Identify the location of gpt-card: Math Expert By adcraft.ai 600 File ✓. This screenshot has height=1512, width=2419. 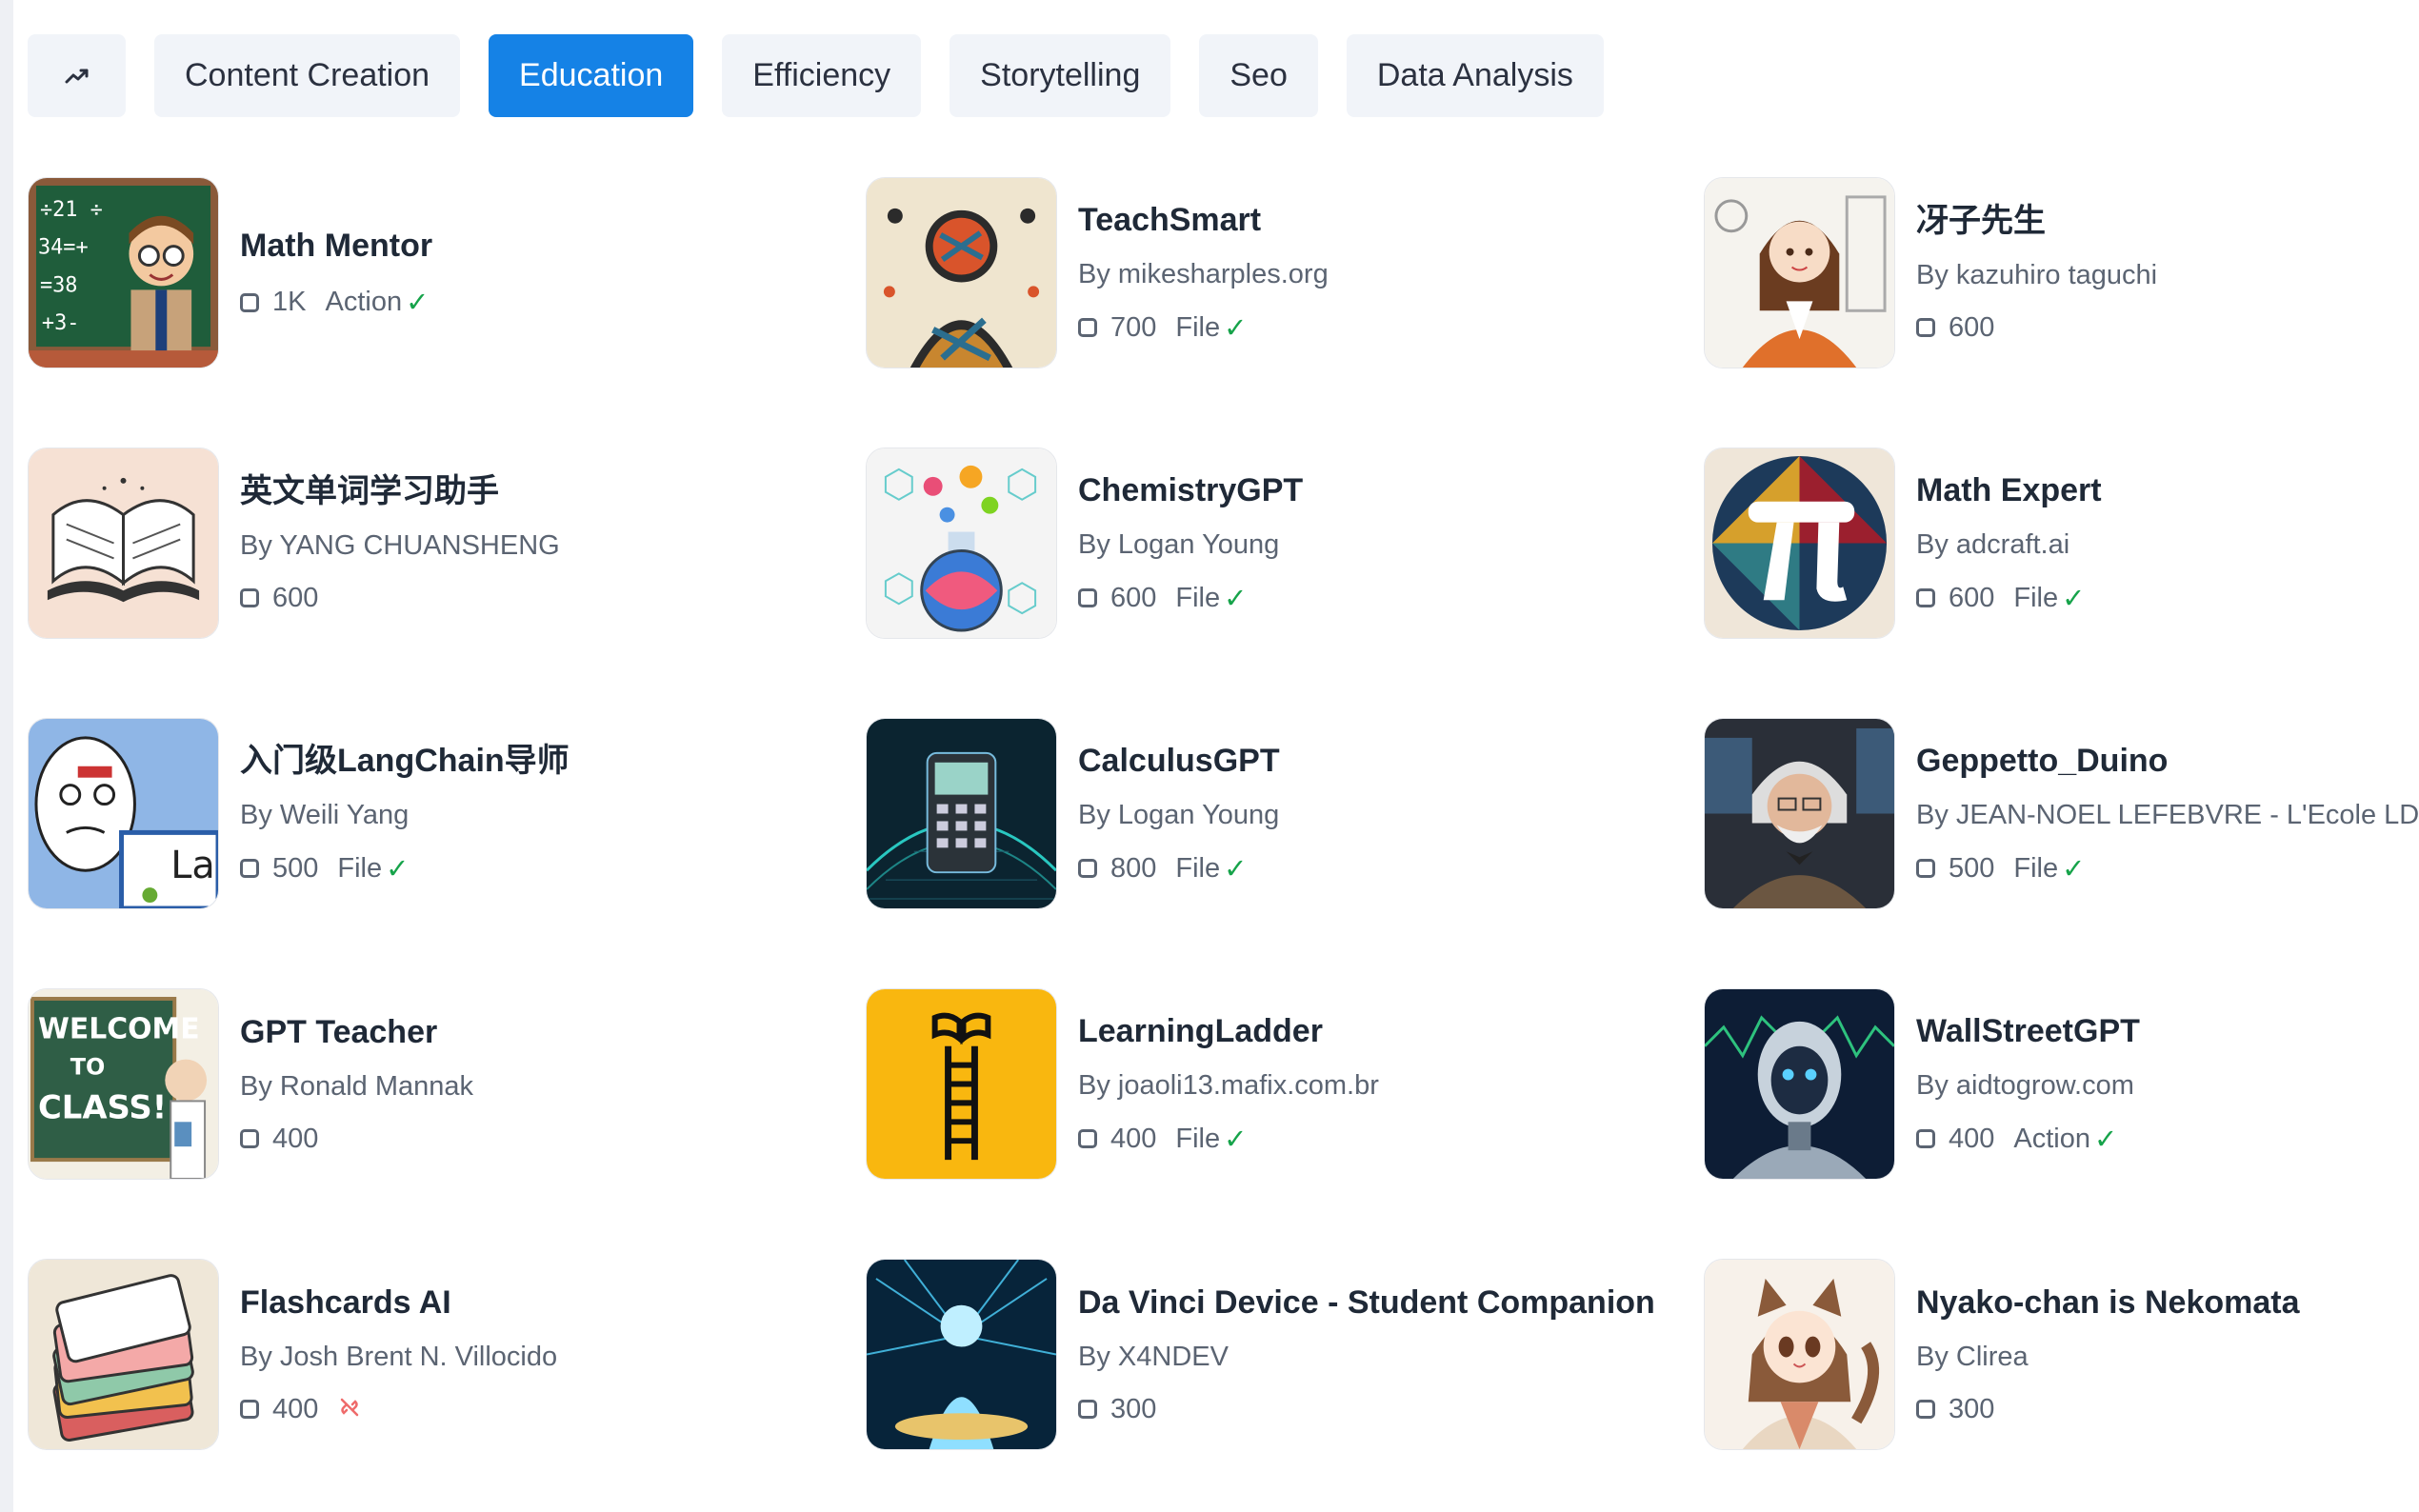
(2056, 583).